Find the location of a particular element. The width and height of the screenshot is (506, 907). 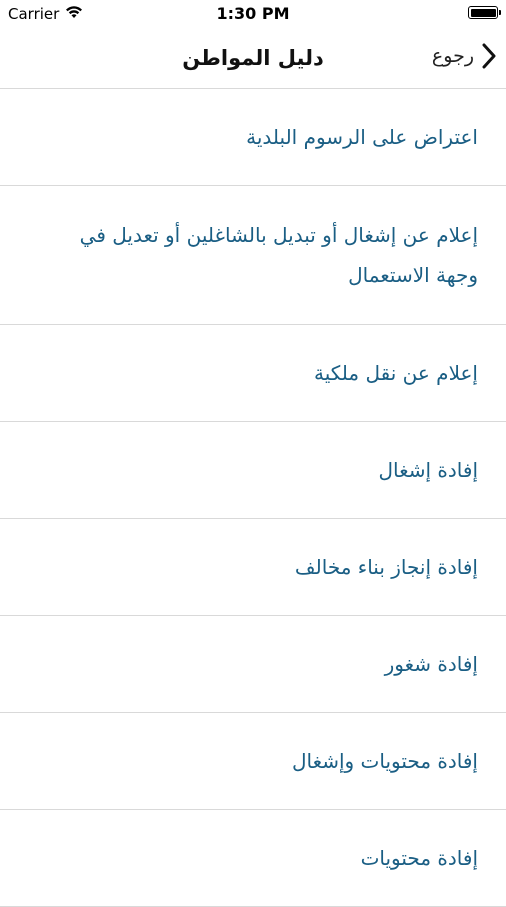

list-item-label: إفادة شغور is located at coordinates (431, 664).